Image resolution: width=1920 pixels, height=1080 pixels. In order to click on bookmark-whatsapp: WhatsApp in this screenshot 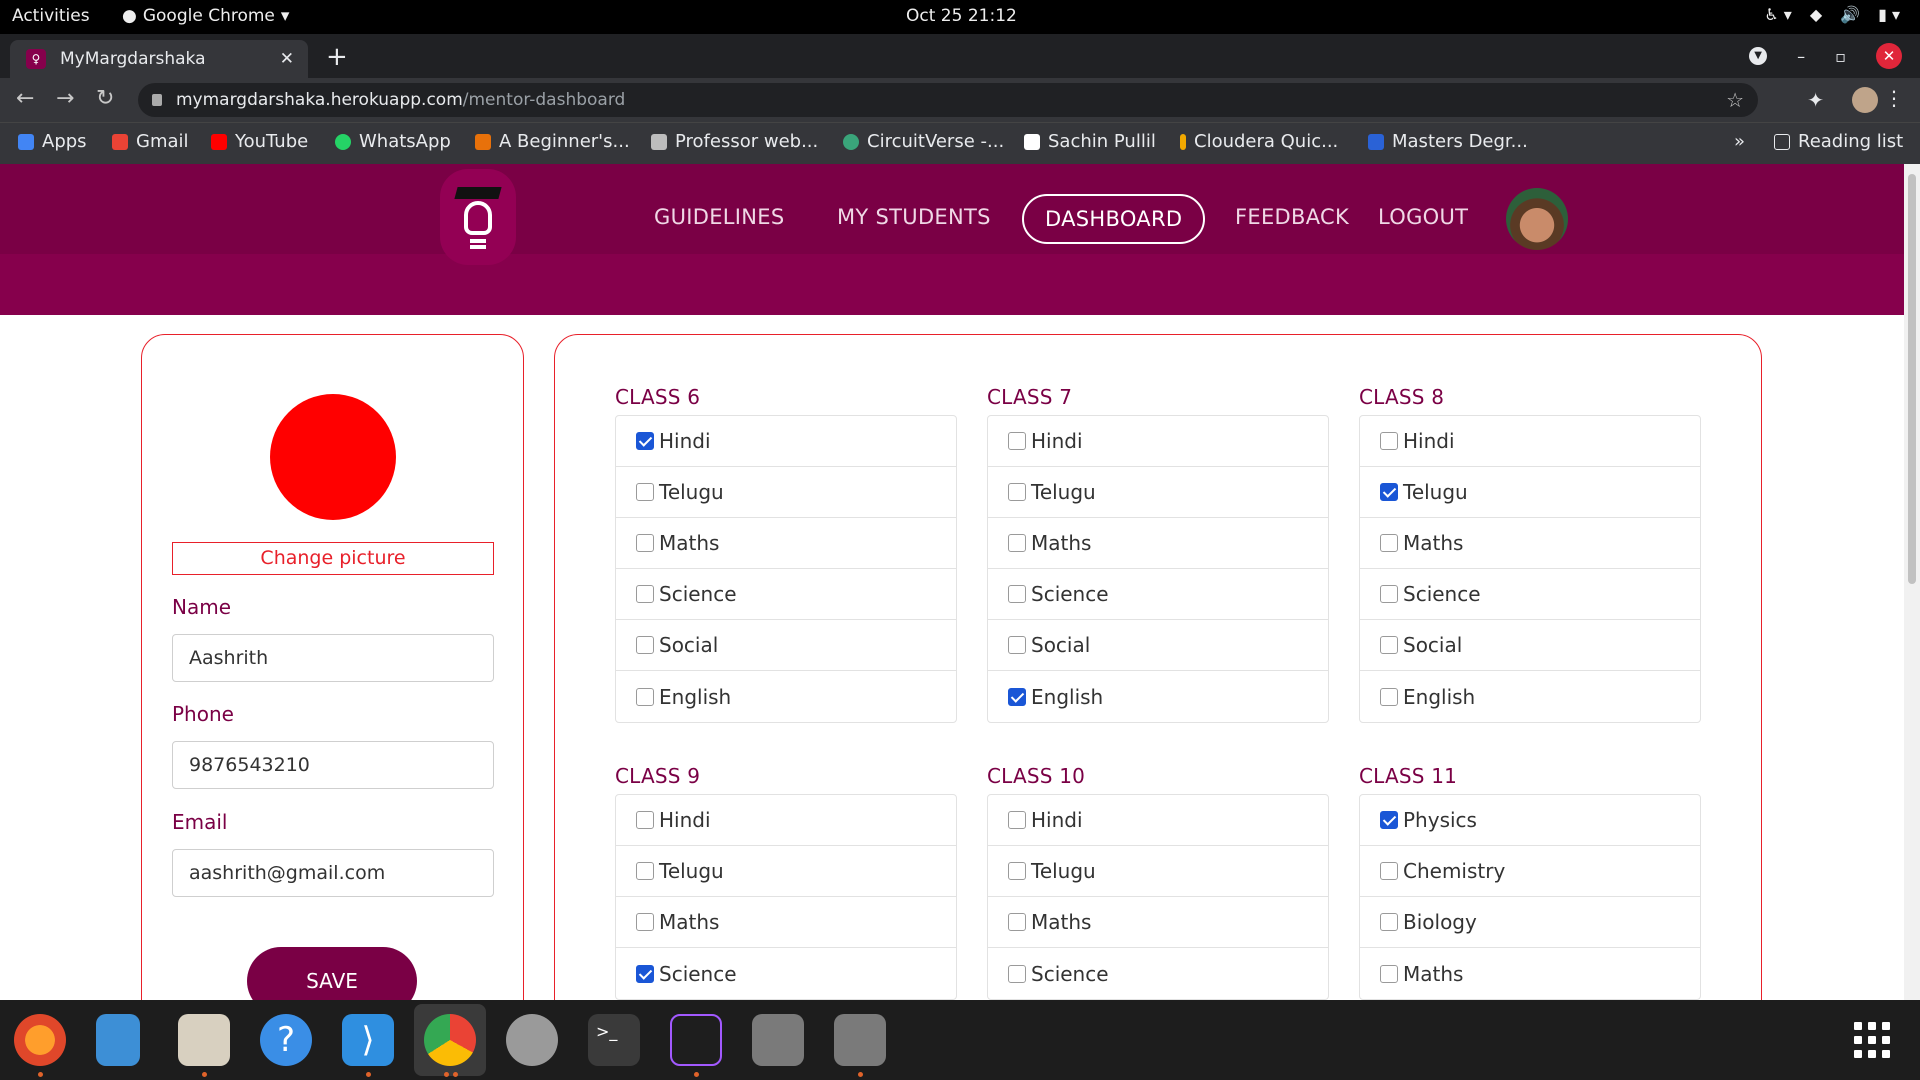, I will do `click(393, 141)`.